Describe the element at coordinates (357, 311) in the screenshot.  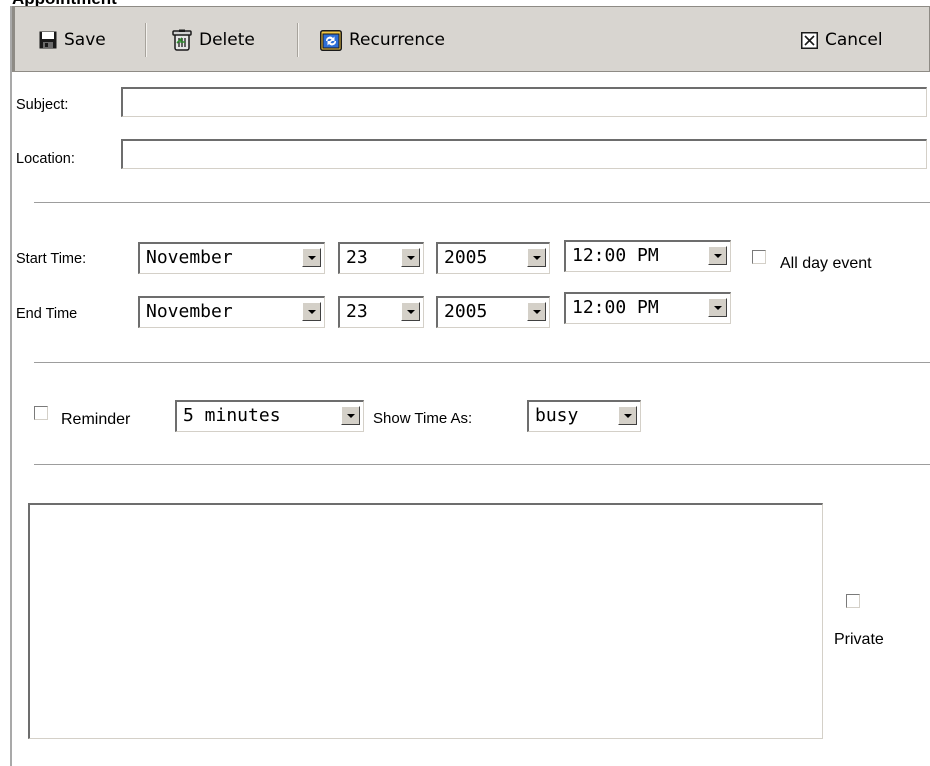
I see `end-day-value: 23` at that location.